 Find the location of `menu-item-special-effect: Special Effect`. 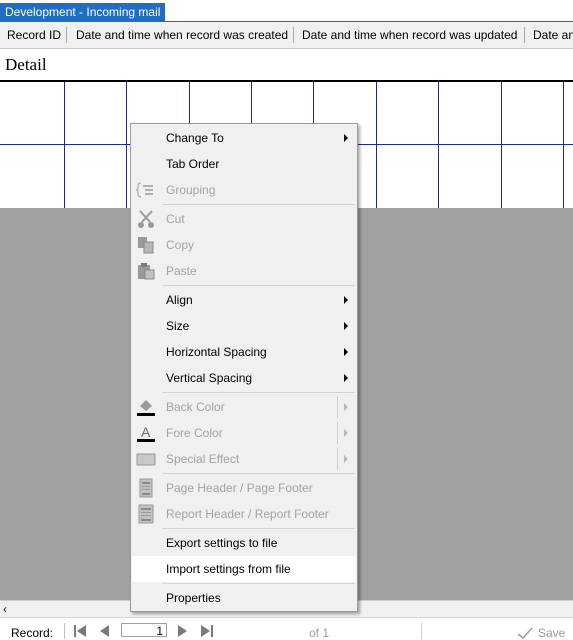

menu-item-special-effect: Special Effect is located at coordinates (244, 459).